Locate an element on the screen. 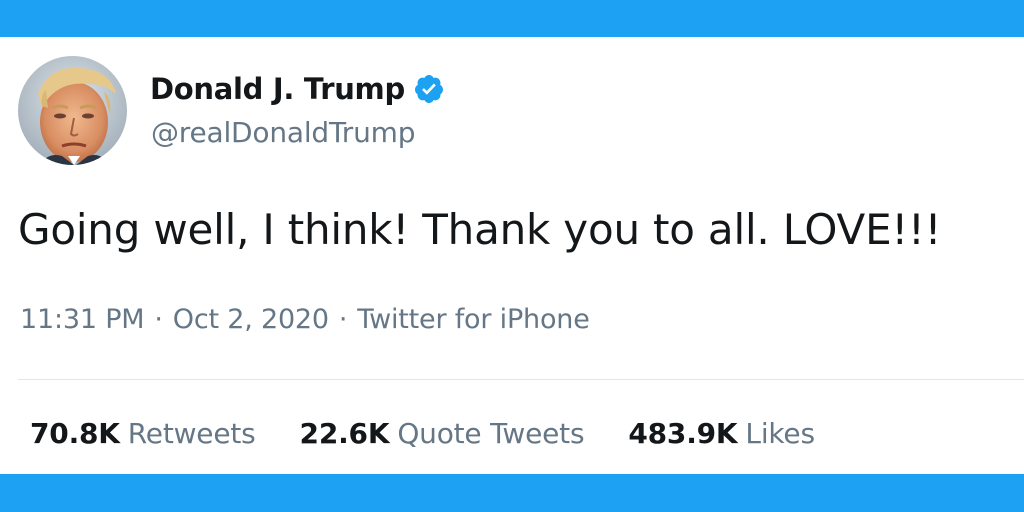 This screenshot has width=1024, height=512. display-name: Donald J. Trump is located at coordinates (277, 89).